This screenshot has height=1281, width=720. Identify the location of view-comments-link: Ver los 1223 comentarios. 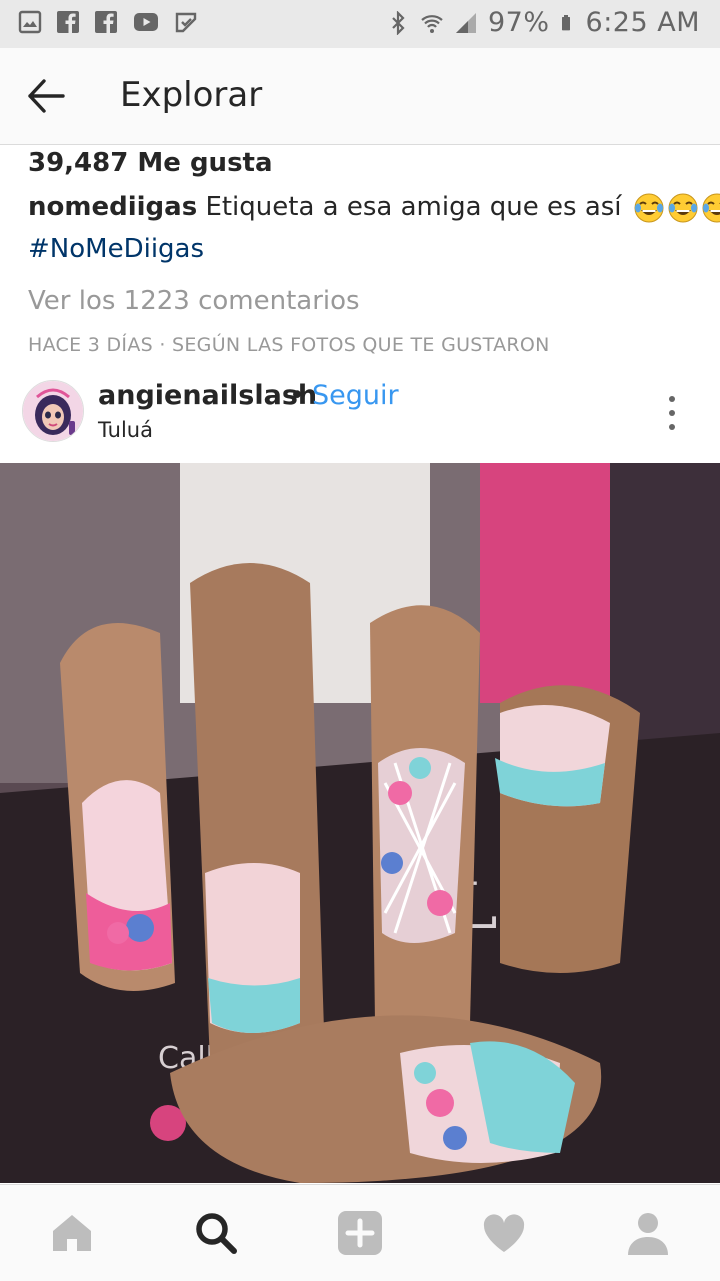
(194, 301).